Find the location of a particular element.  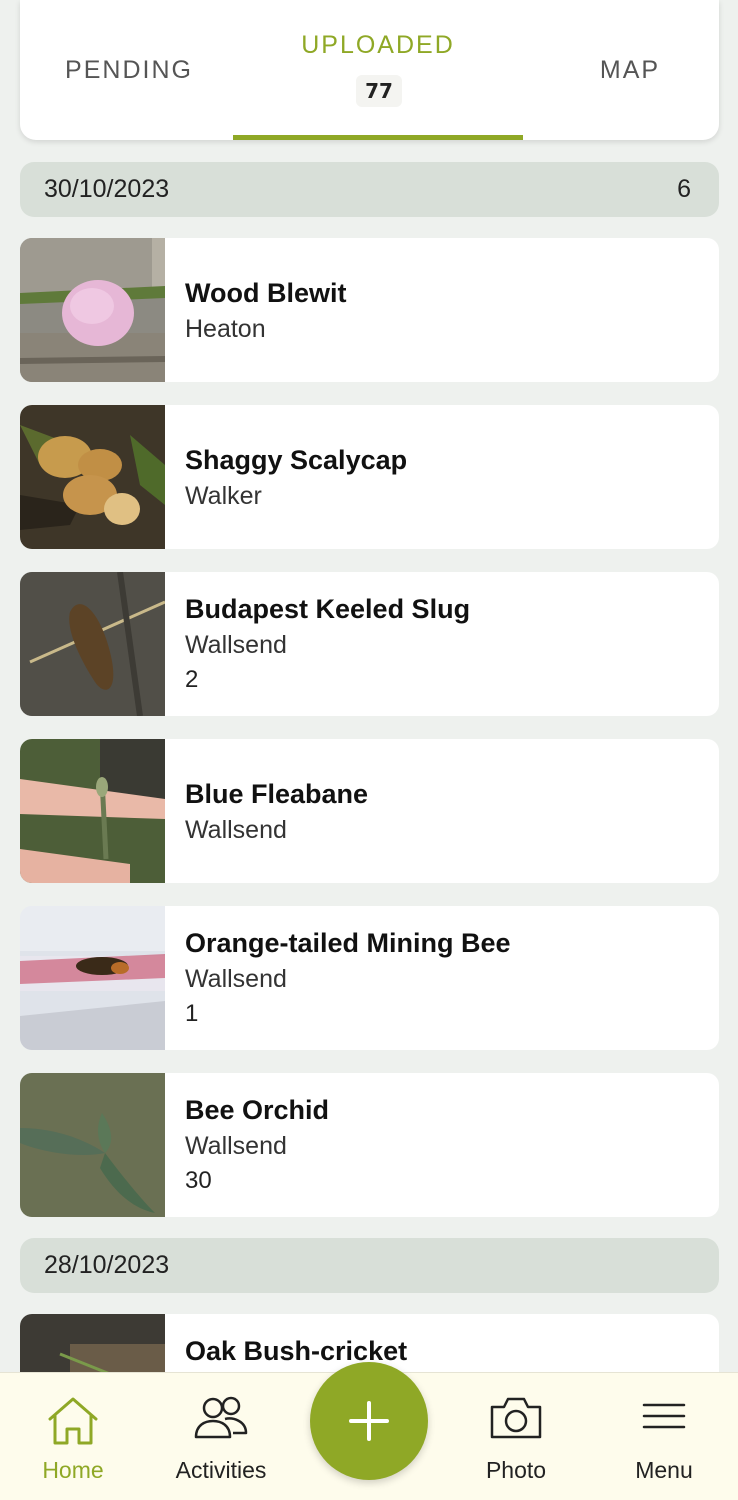

nav-activities: Activities is located at coordinates (221, 1436).